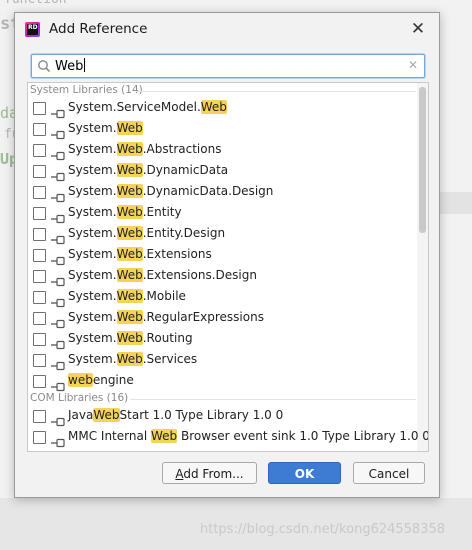  Describe the element at coordinates (222, 339) in the screenshot. I see `list-item: System.Web.Routing` at that location.